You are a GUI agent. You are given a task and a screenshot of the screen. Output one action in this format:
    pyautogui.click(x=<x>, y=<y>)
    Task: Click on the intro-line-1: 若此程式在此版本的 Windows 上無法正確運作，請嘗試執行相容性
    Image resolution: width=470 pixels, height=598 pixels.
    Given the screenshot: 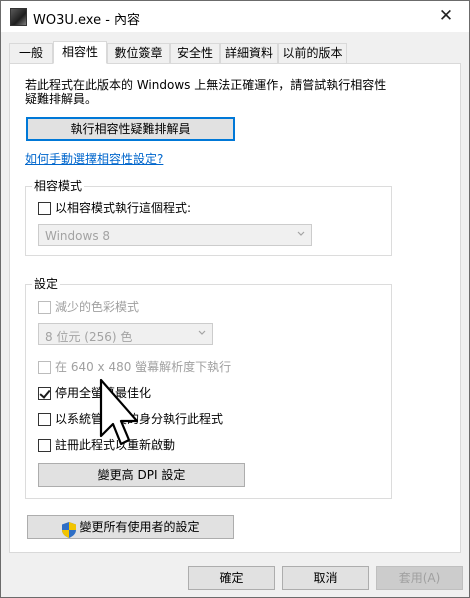 What is the action you would take?
    pyautogui.click(x=206, y=85)
    